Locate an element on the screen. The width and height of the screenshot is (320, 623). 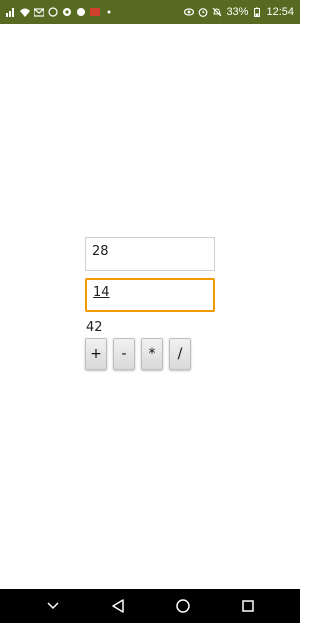
whatsapp-icon is located at coordinates (53, 12).